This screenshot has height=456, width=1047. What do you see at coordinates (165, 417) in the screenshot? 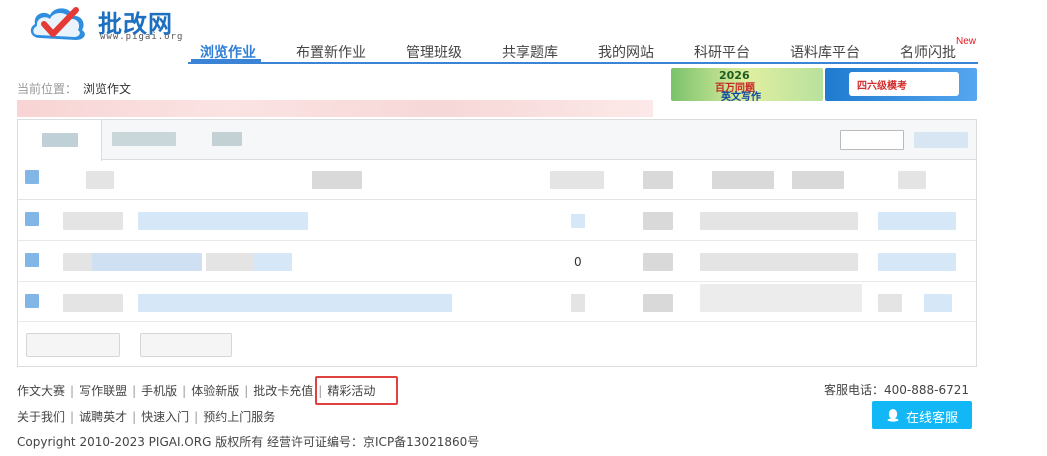
I see `footer-link-quick-start: 快速入门` at bounding box center [165, 417].